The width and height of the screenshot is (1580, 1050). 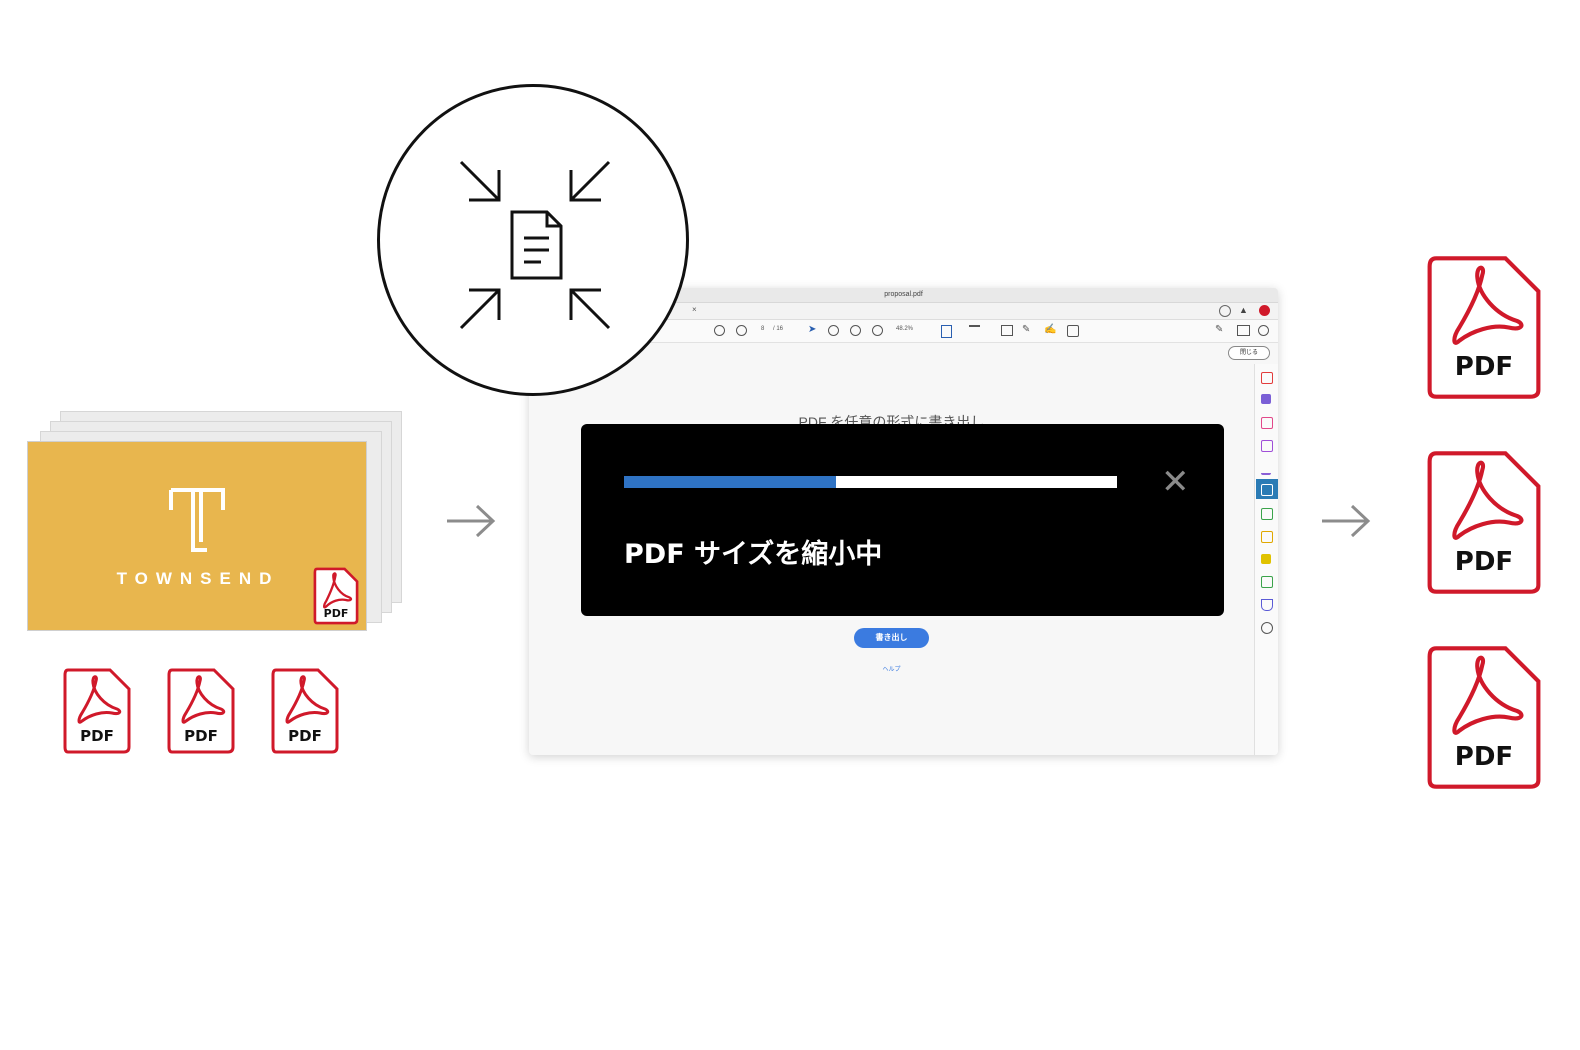 I want to click on edit-pdf-icon, so click(x=1267, y=446).